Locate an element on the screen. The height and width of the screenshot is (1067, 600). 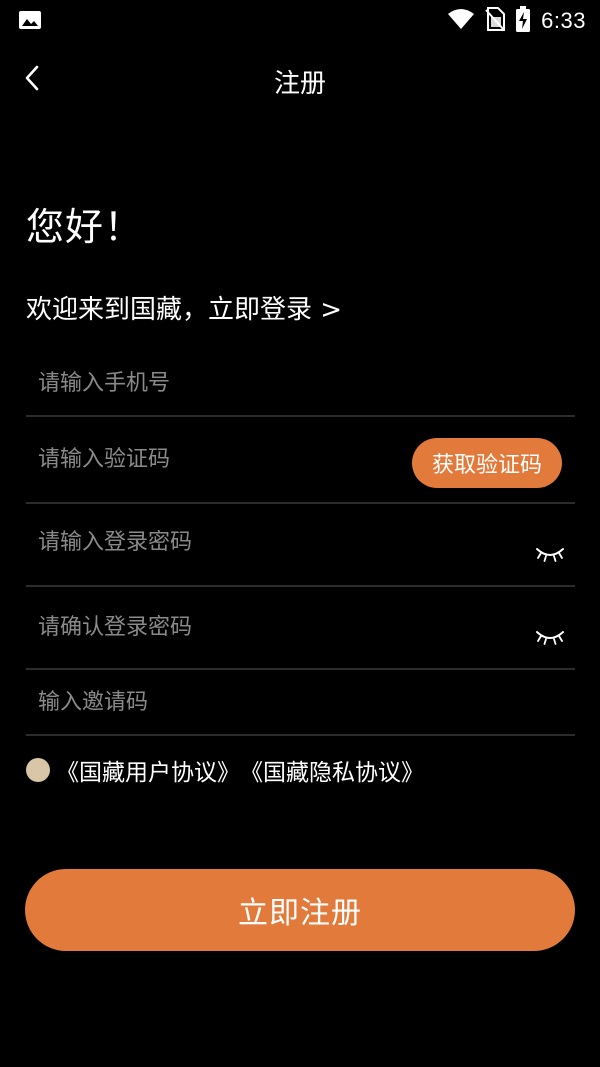
code-field: 获取验证码 is located at coordinates (300, 467).